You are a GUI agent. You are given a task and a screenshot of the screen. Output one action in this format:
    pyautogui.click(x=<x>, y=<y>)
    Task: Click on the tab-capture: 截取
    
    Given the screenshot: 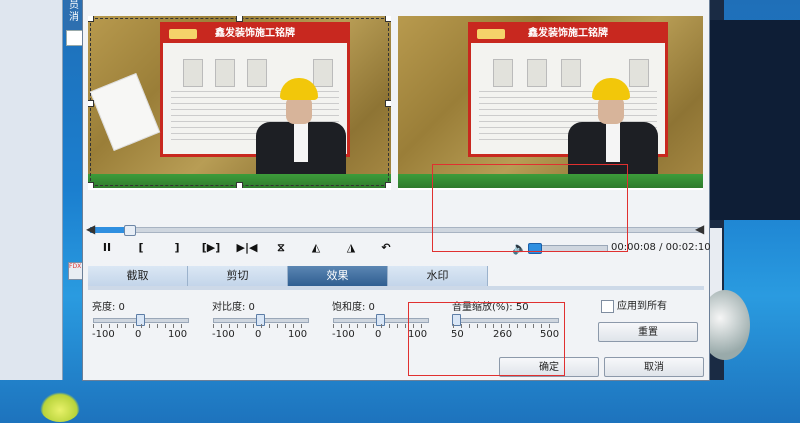 What is the action you would take?
    pyautogui.click(x=138, y=276)
    